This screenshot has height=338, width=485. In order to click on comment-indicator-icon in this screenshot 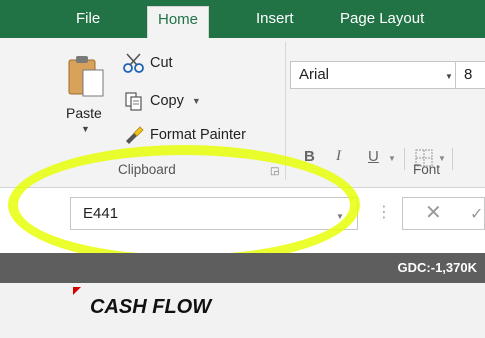, I will do `click(77, 291)`.